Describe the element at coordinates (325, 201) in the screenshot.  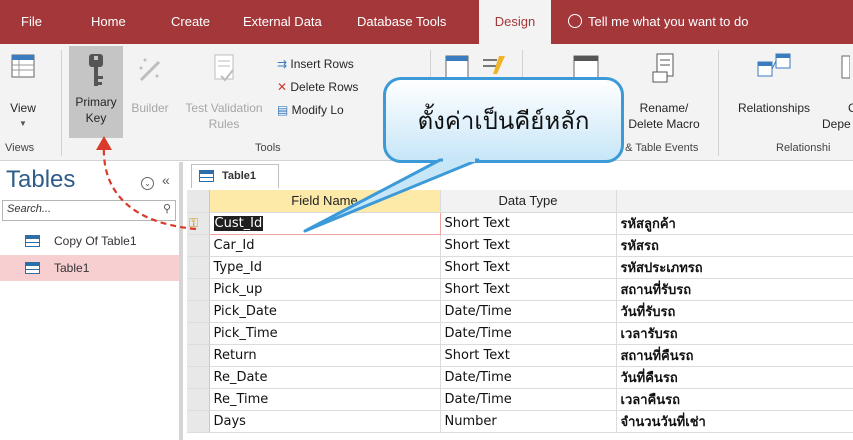
I see `column-header-field-name: Field Name` at that location.